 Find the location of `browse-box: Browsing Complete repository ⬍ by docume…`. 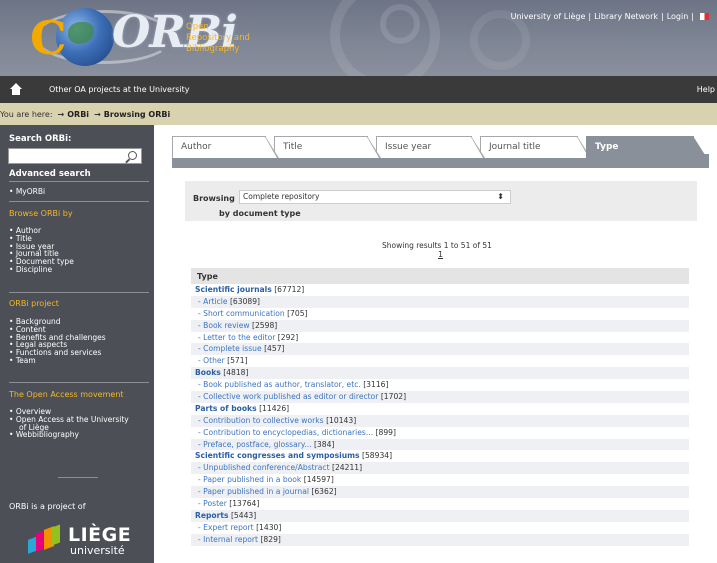

browse-box: Browsing Complete repository ⬍ by docume… is located at coordinates (441, 201).